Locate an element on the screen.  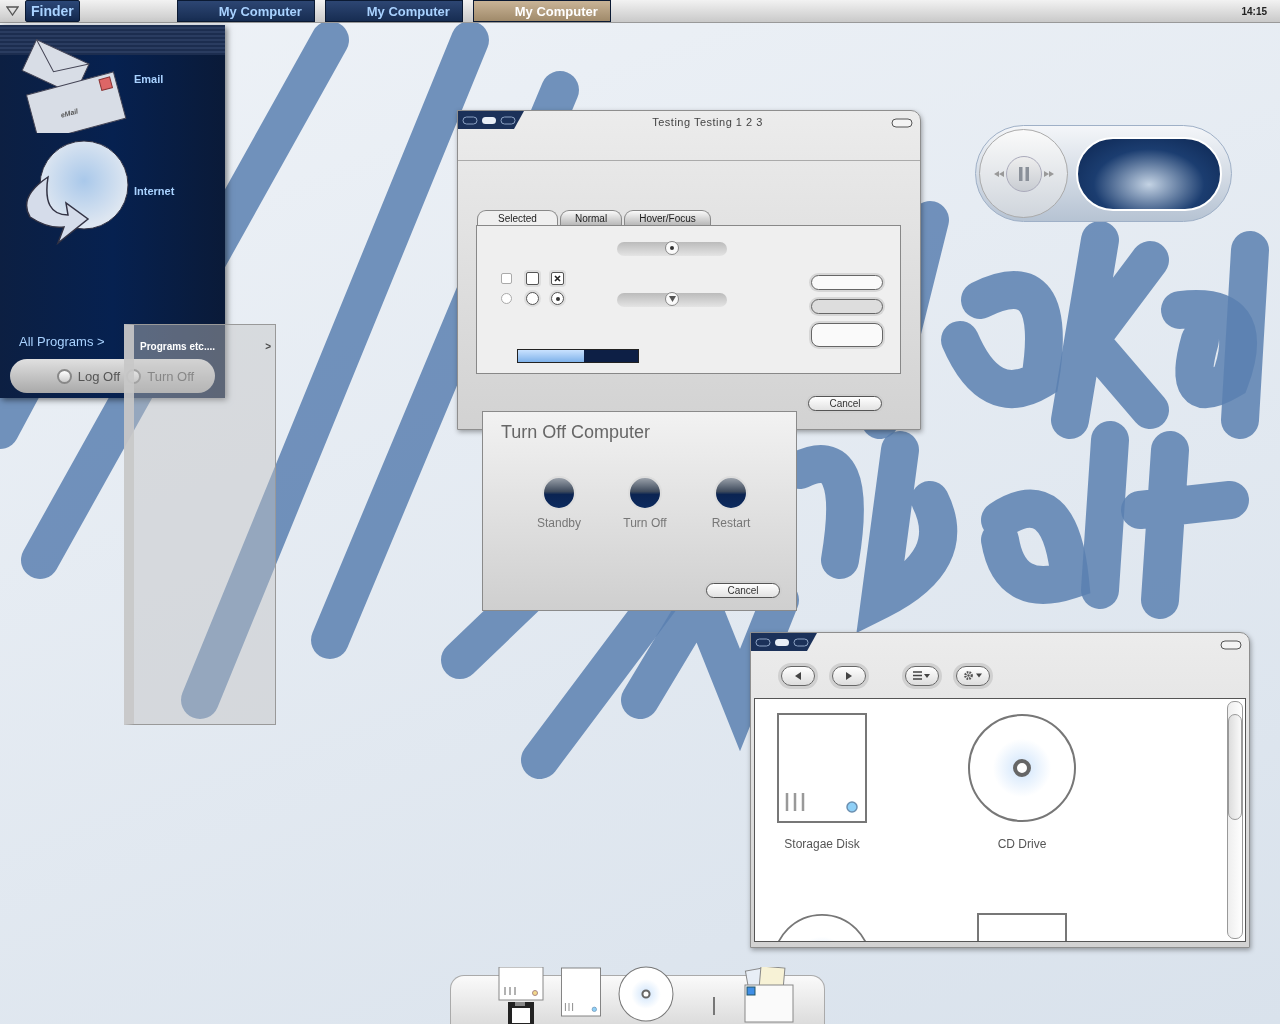
x-mark-icon is located at coordinates (557, 278).